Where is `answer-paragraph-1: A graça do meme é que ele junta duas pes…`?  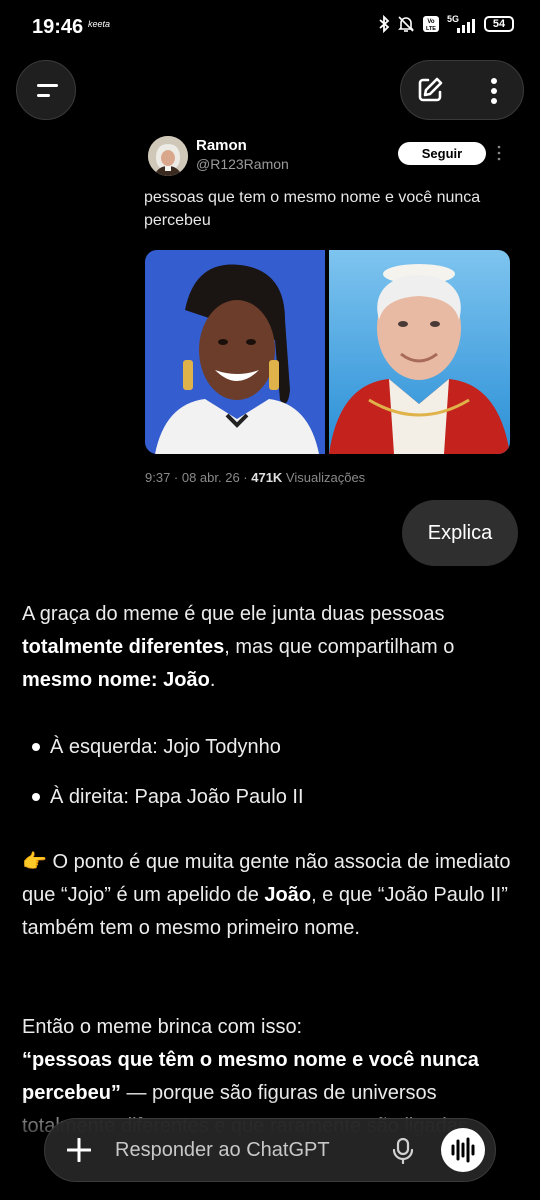 answer-paragraph-1: A graça do meme é que ele junta duas pes… is located at coordinates (272, 647).